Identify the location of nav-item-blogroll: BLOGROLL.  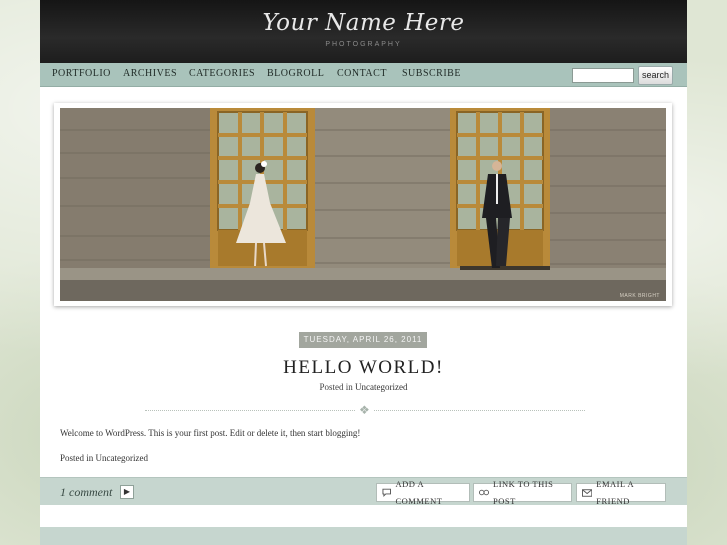
(295, 73).